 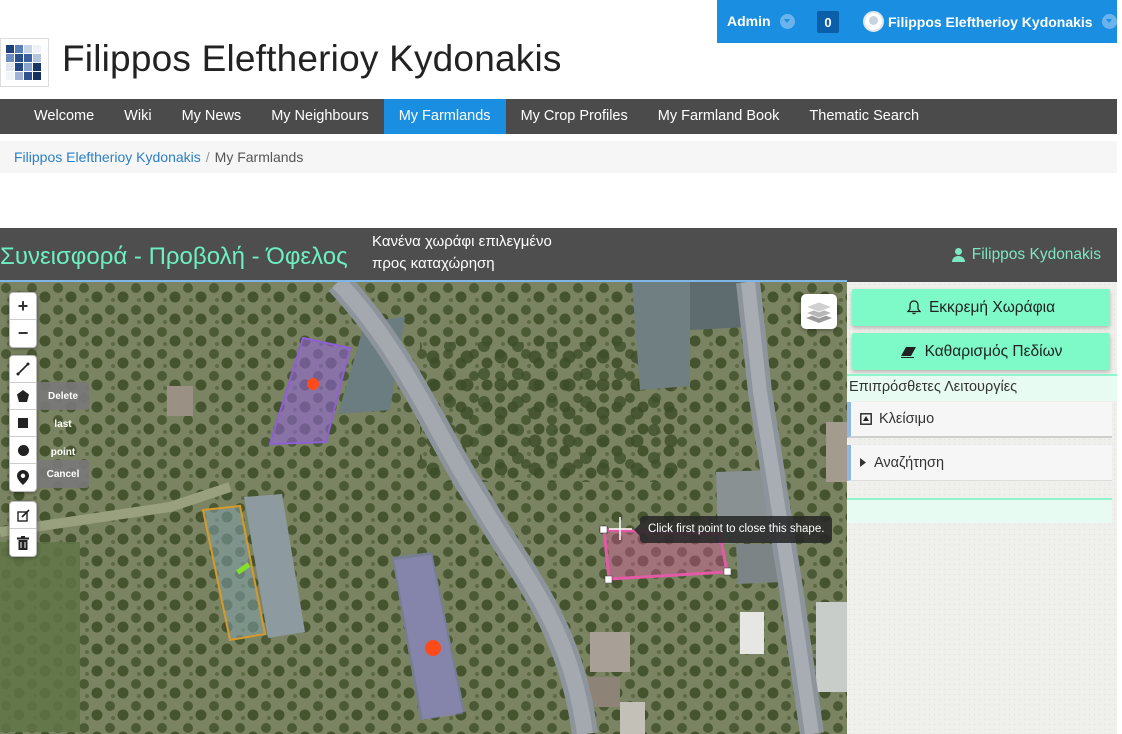 What do you see at coordinates (107, 157) in the screenshot?
I see `breadcrumb-home-link: Filippos Eleftherioy Kydonakis` at bounding box center [107, 157].